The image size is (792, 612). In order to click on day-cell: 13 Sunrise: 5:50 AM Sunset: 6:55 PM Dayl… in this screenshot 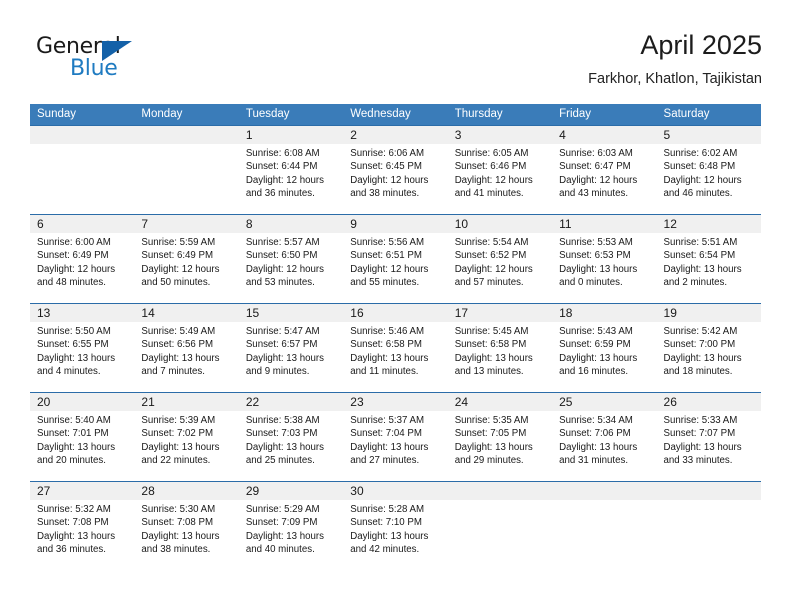, I will do `click(82, 348)`.